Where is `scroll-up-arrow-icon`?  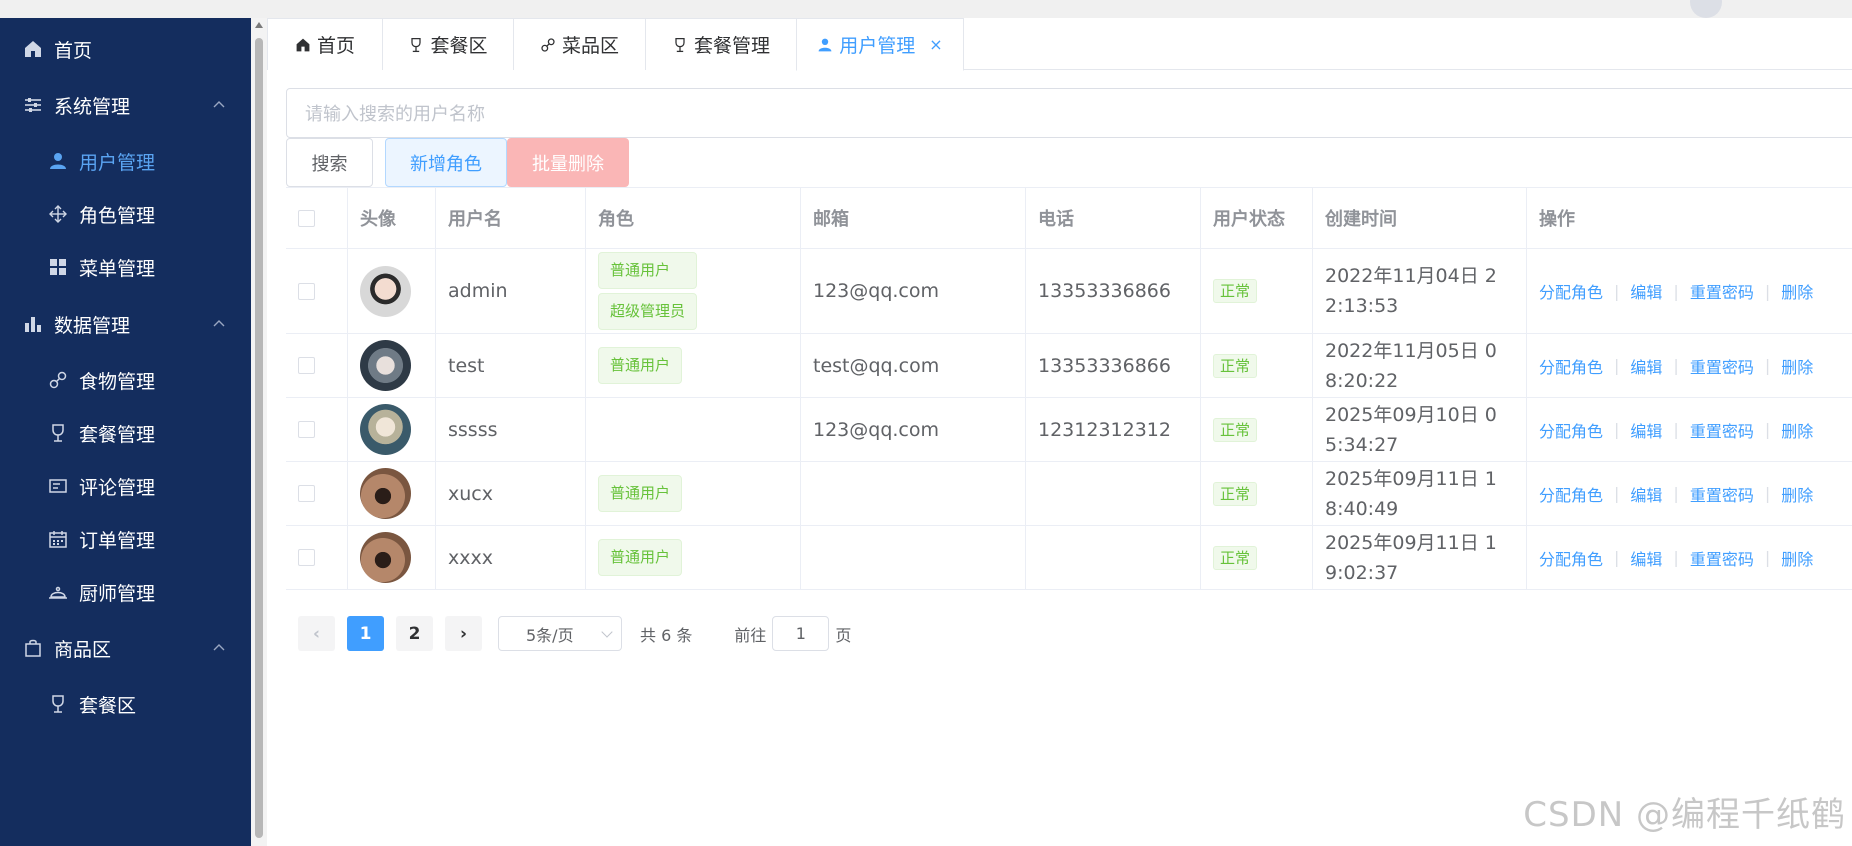
scroll-up-arrow-icon is located at coordinates (259, 25).